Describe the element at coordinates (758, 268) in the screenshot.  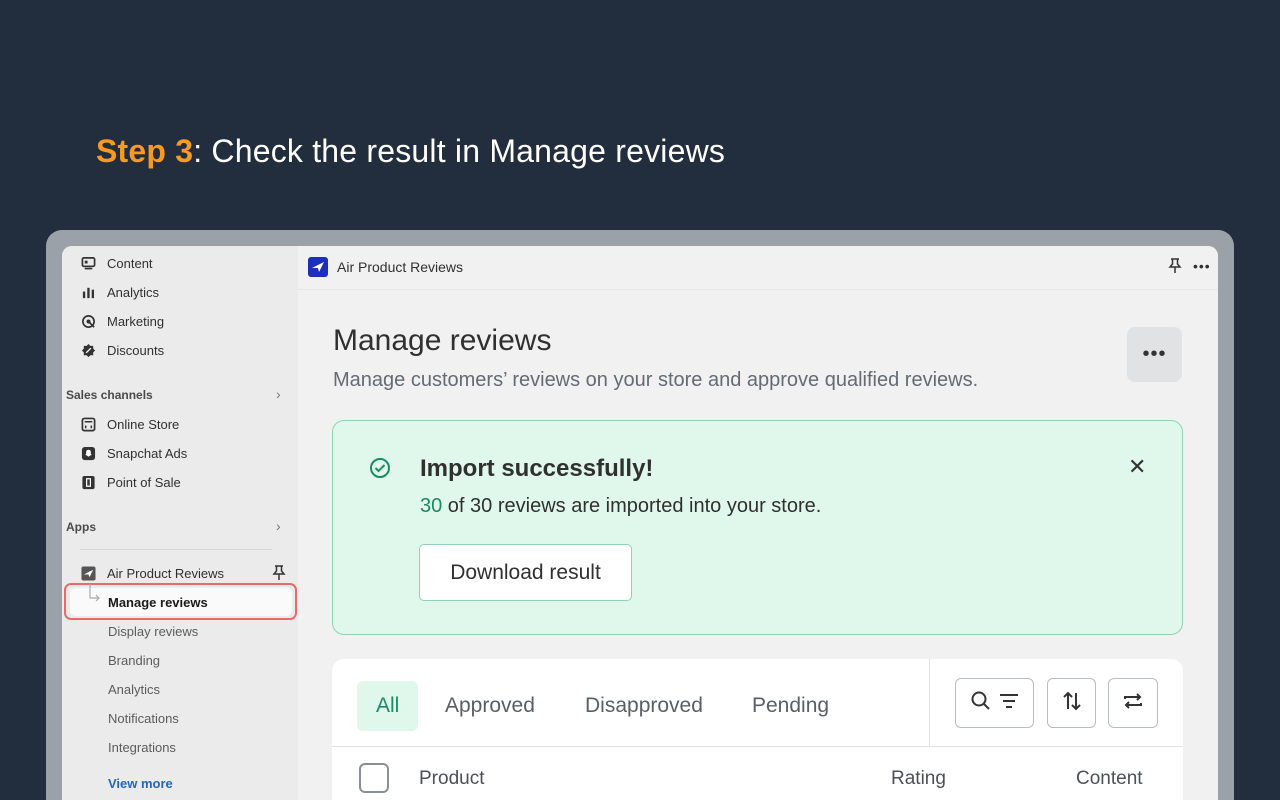
I see `app-topbar: Air Product Reviews •••` at that location.